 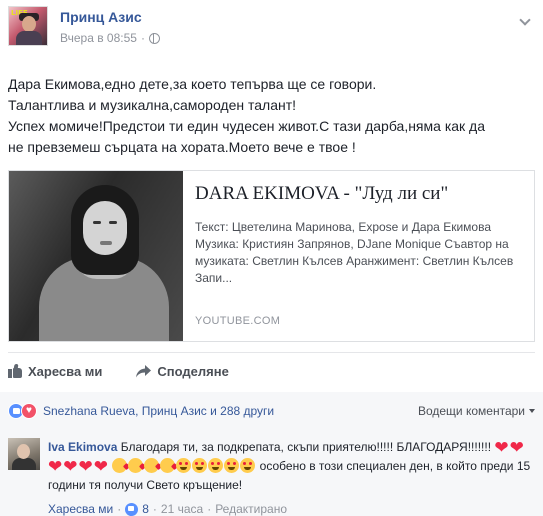 What do you see at coordinates (145, 509) in the screenshot?
I see `comment-like-count: 8` at bounding box center [145, 509].